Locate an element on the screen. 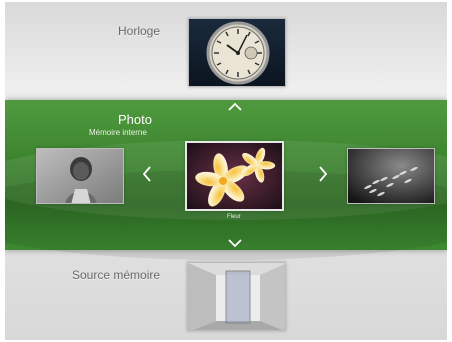 The width and height of the screenshot is (452, 342). chevron-down-icon is located at coordinates (235, 243).